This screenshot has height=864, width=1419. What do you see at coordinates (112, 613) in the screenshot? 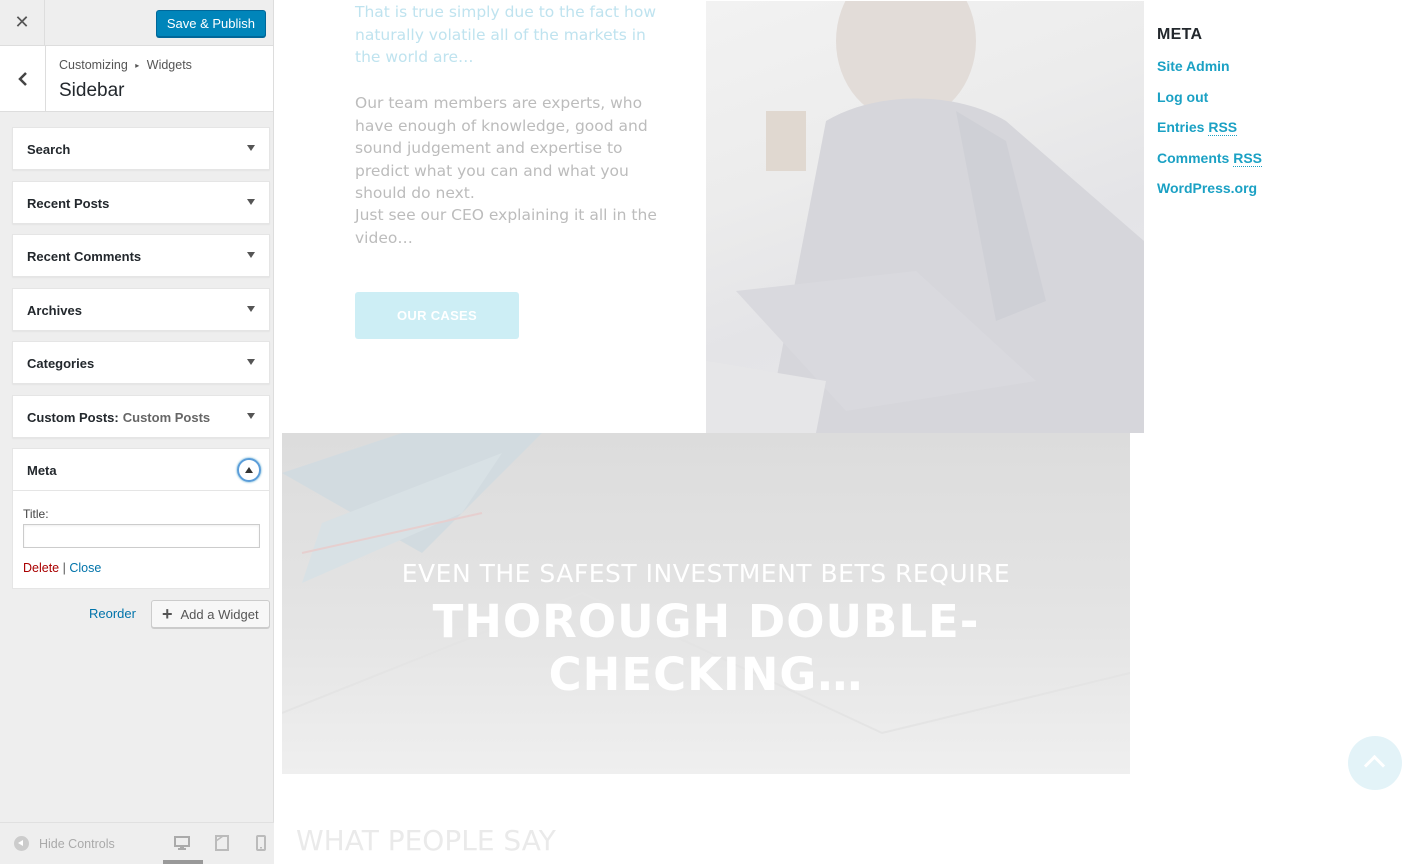
I see `reorder-link: Reorder` at bounding box center [112, 613].